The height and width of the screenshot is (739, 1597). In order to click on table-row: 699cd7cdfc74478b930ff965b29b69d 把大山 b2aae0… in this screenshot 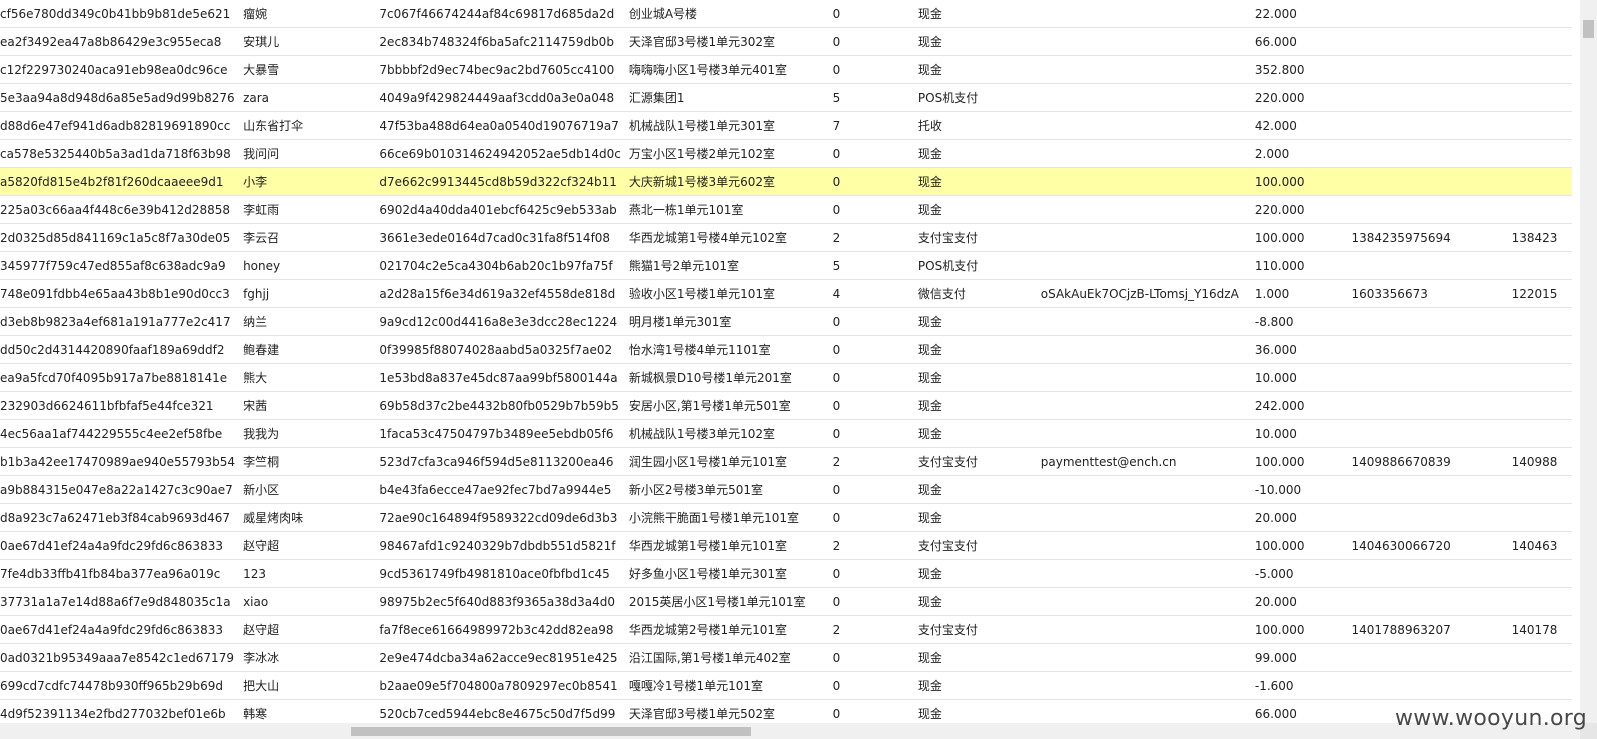, I will do `click(786, 685)`.